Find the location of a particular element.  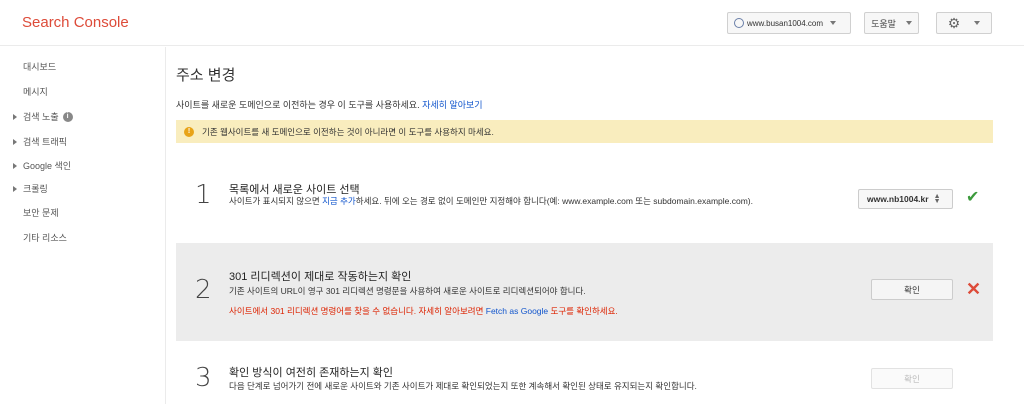

app-logo: Search Console is located at coordinates (75, 22).